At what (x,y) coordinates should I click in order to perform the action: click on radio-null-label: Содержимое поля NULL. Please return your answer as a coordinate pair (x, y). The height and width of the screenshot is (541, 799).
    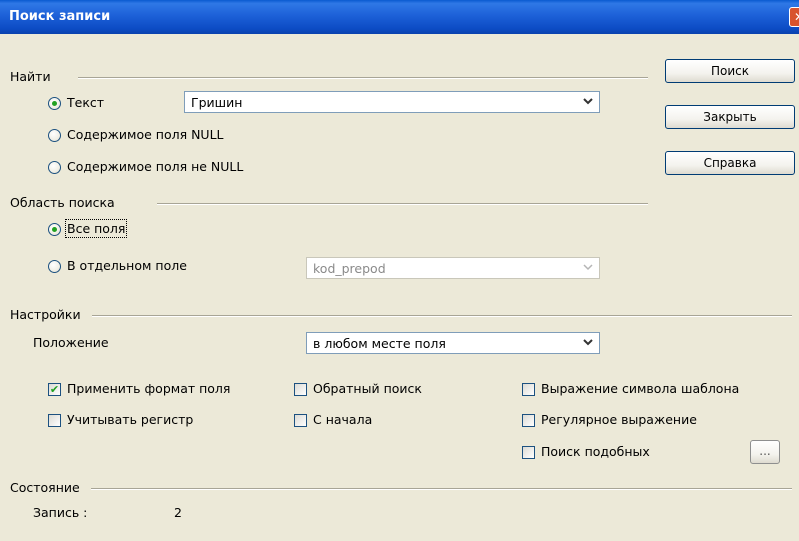
    Looking at the image, I should click on (145, 134).